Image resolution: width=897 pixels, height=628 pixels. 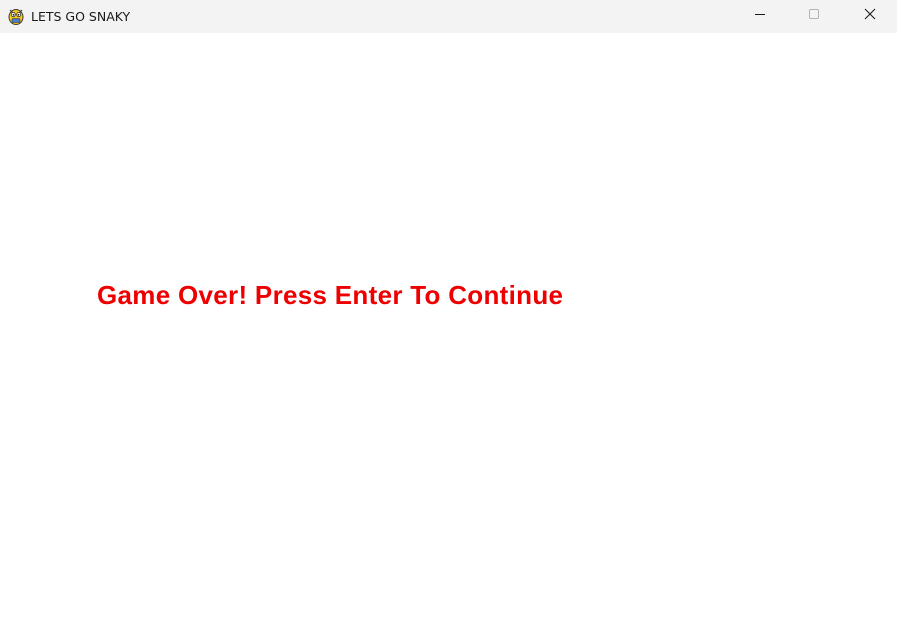 I want to click on close-icon, so click(x=870, y=16).